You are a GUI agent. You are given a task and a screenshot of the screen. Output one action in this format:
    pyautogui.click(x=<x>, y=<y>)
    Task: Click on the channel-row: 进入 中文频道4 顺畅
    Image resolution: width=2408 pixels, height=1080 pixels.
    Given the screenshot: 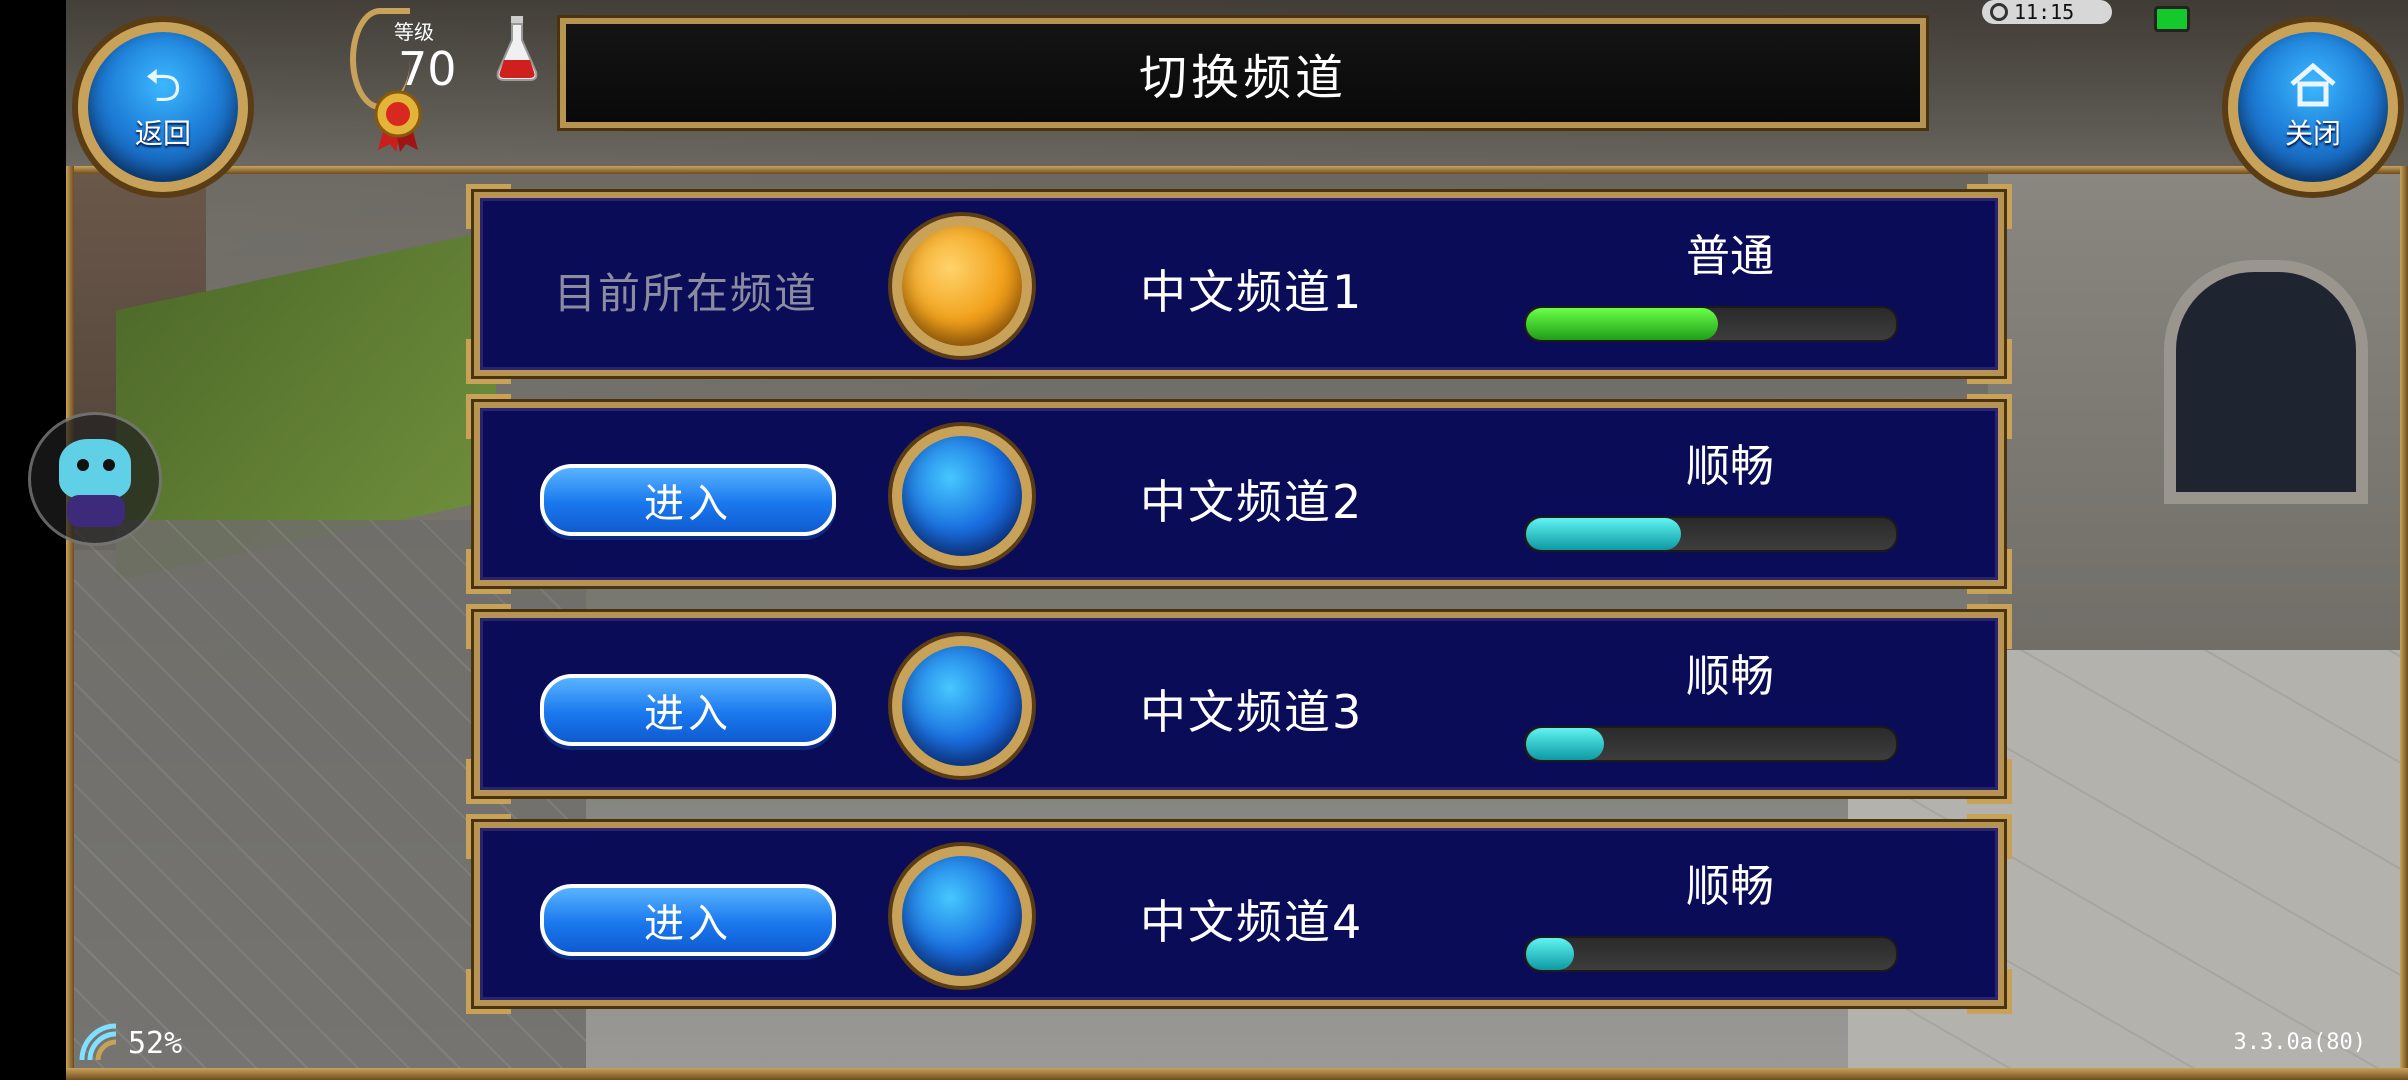 What is the action you would take?
    pyautogui.click(x=1239, y=914)
    